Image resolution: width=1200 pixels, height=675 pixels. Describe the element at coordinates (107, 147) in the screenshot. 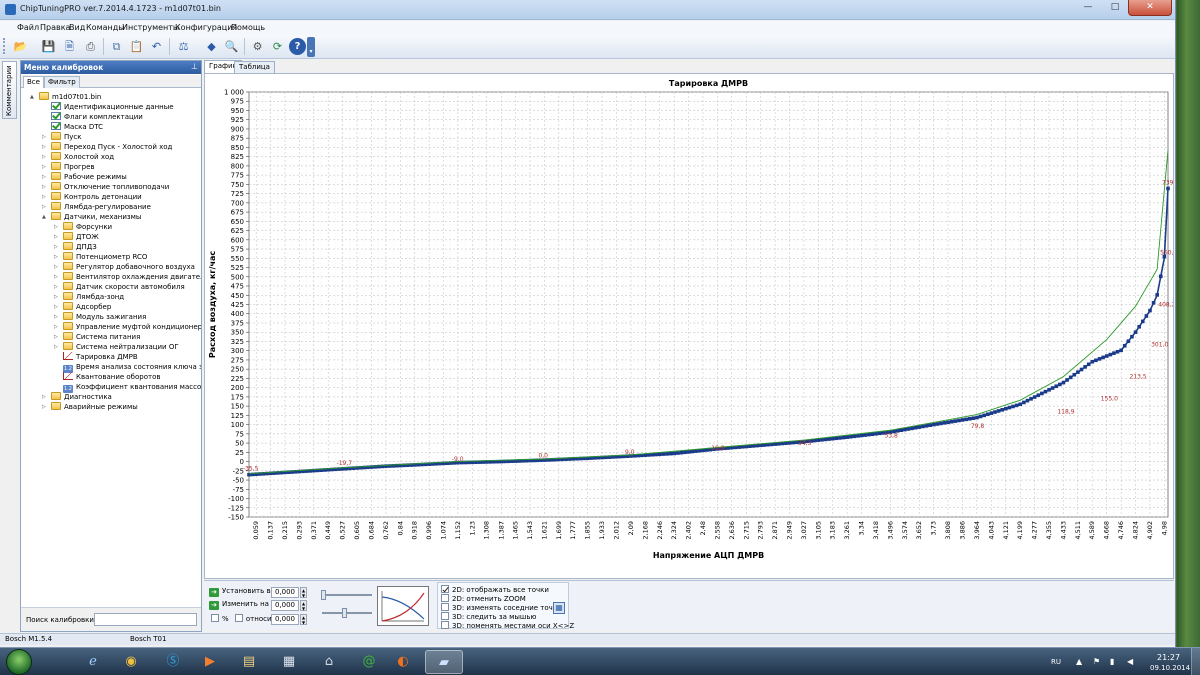

I see `tree-item: ▷ Переход Пуск - Холостой ход` at that location.